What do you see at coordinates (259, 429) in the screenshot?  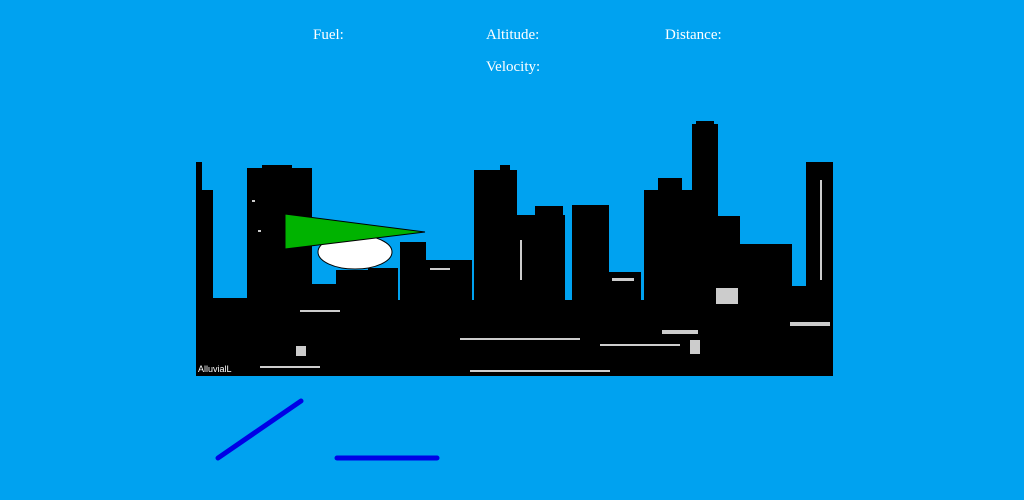 I see `ramp-incline-line` at bounding box center [259, 429].